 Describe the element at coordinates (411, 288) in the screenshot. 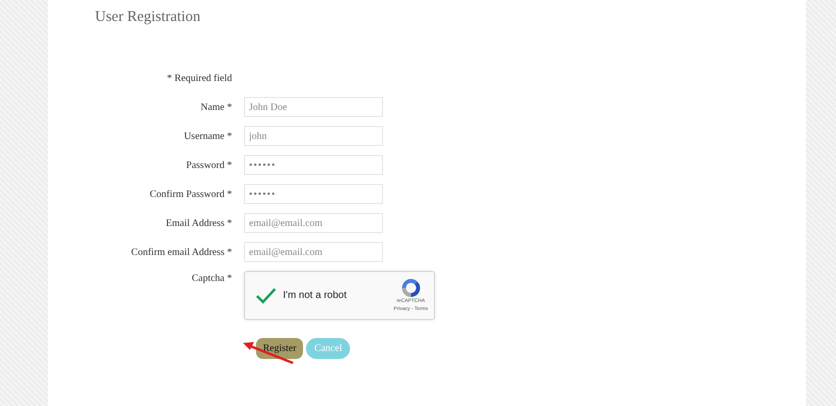

I see `recaptcha-logo-icon` at that location.